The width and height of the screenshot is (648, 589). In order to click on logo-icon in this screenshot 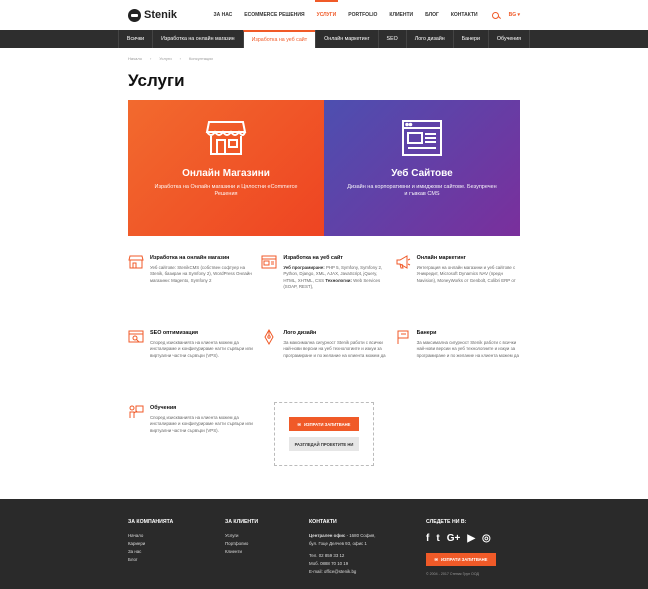, I will do `click(134, 15)`.